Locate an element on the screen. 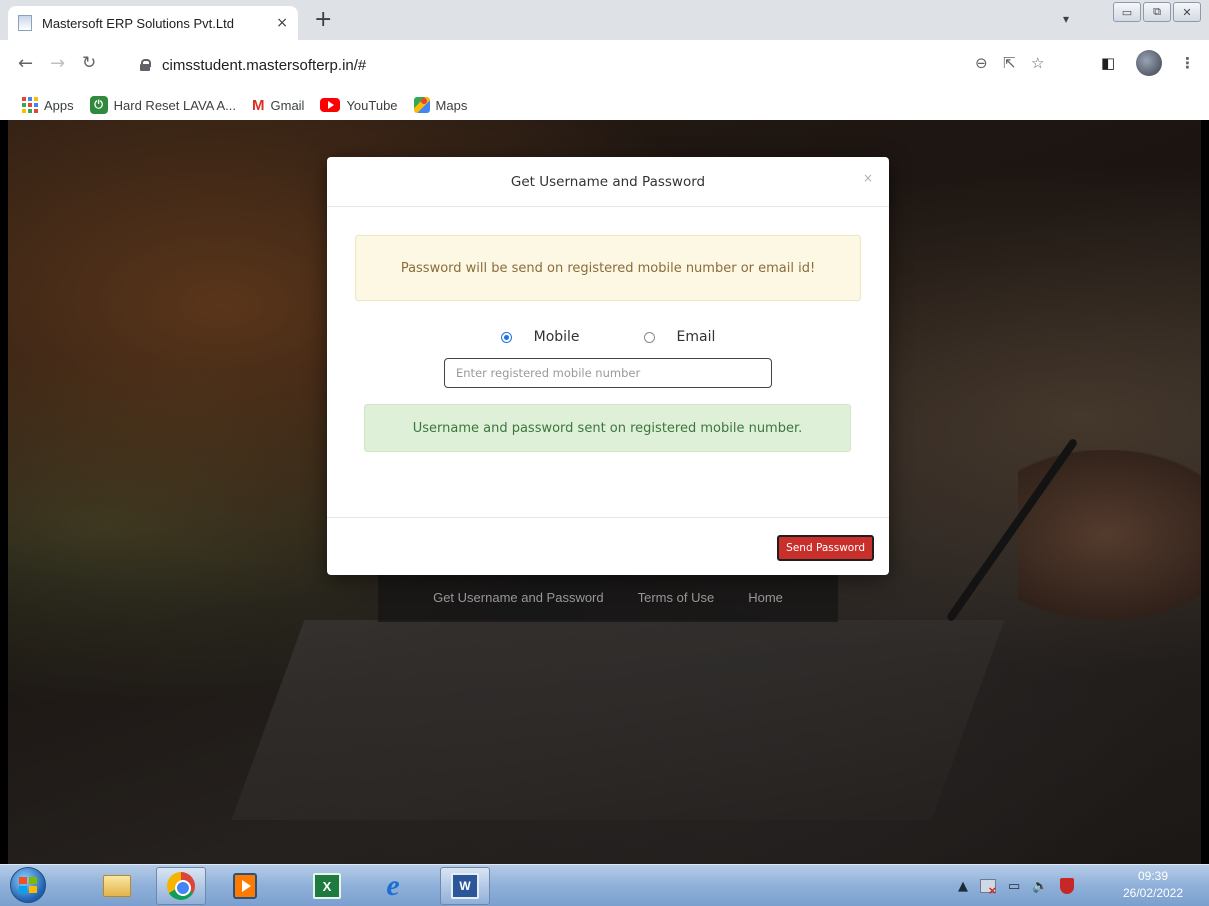 This screenshot has height=906, width=1209. clock-date: 26/02/2022 is located at coordinates (1153, 893).